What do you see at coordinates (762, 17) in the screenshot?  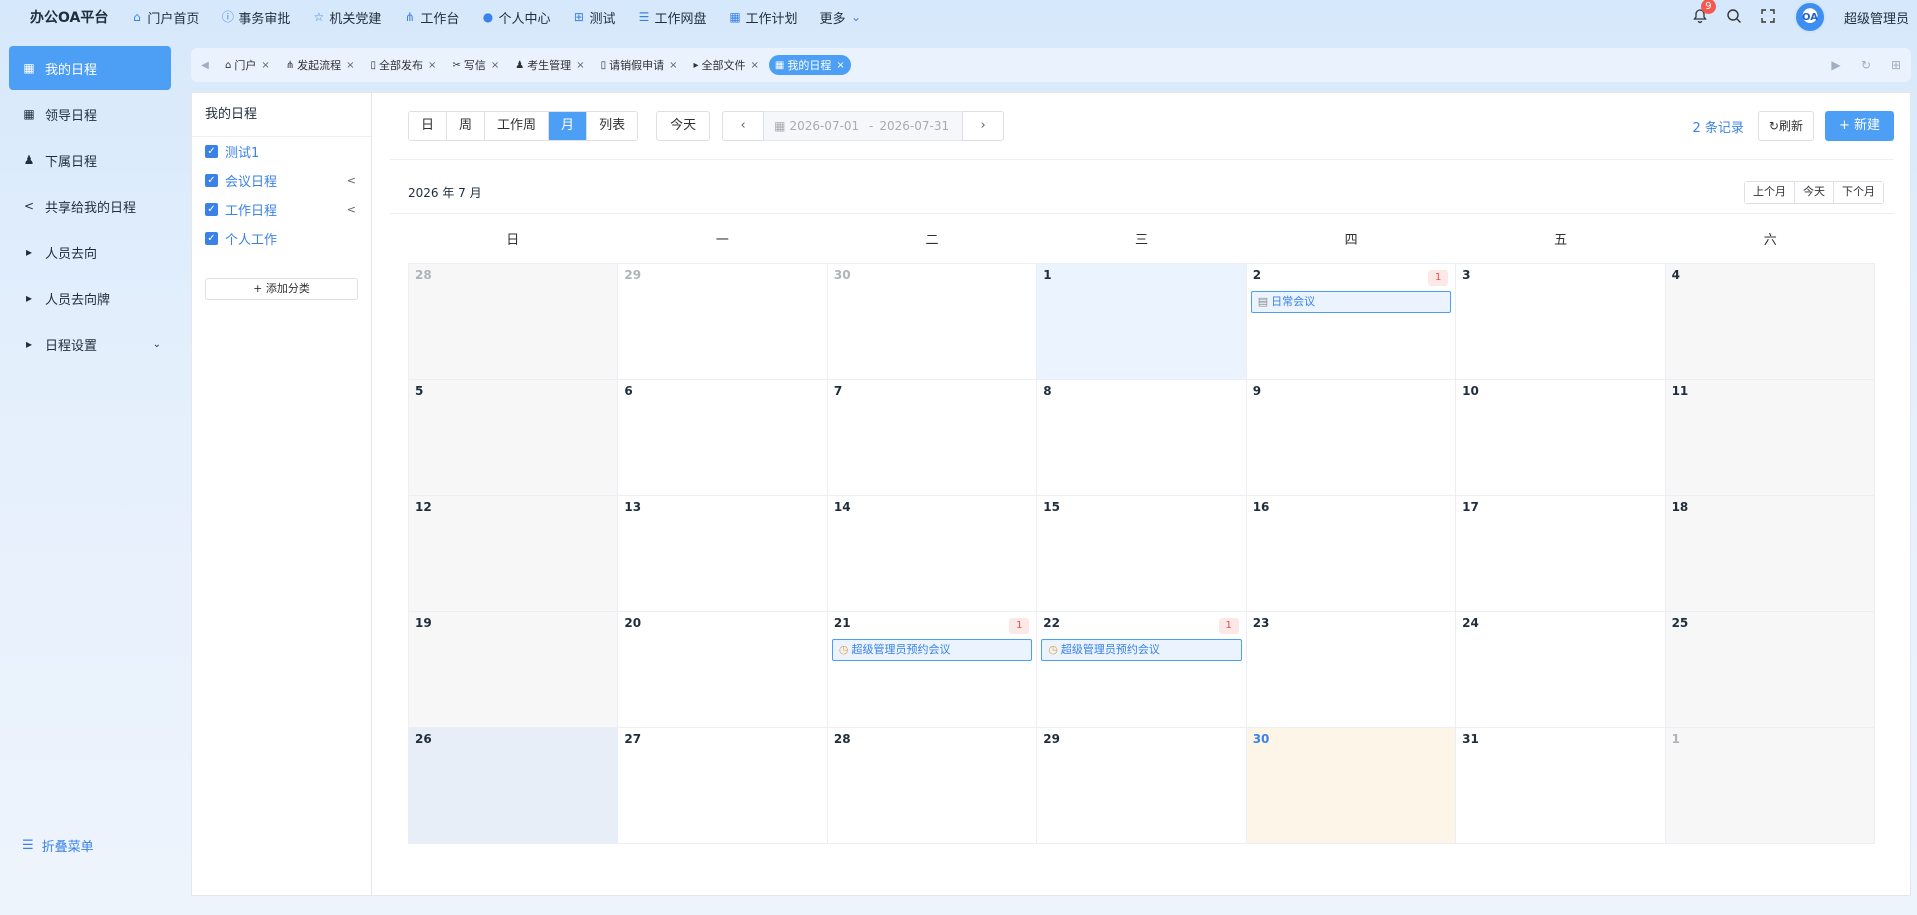 I see `nav-item-plan: ▦ 工作计划` at bounding box center [762, 17].